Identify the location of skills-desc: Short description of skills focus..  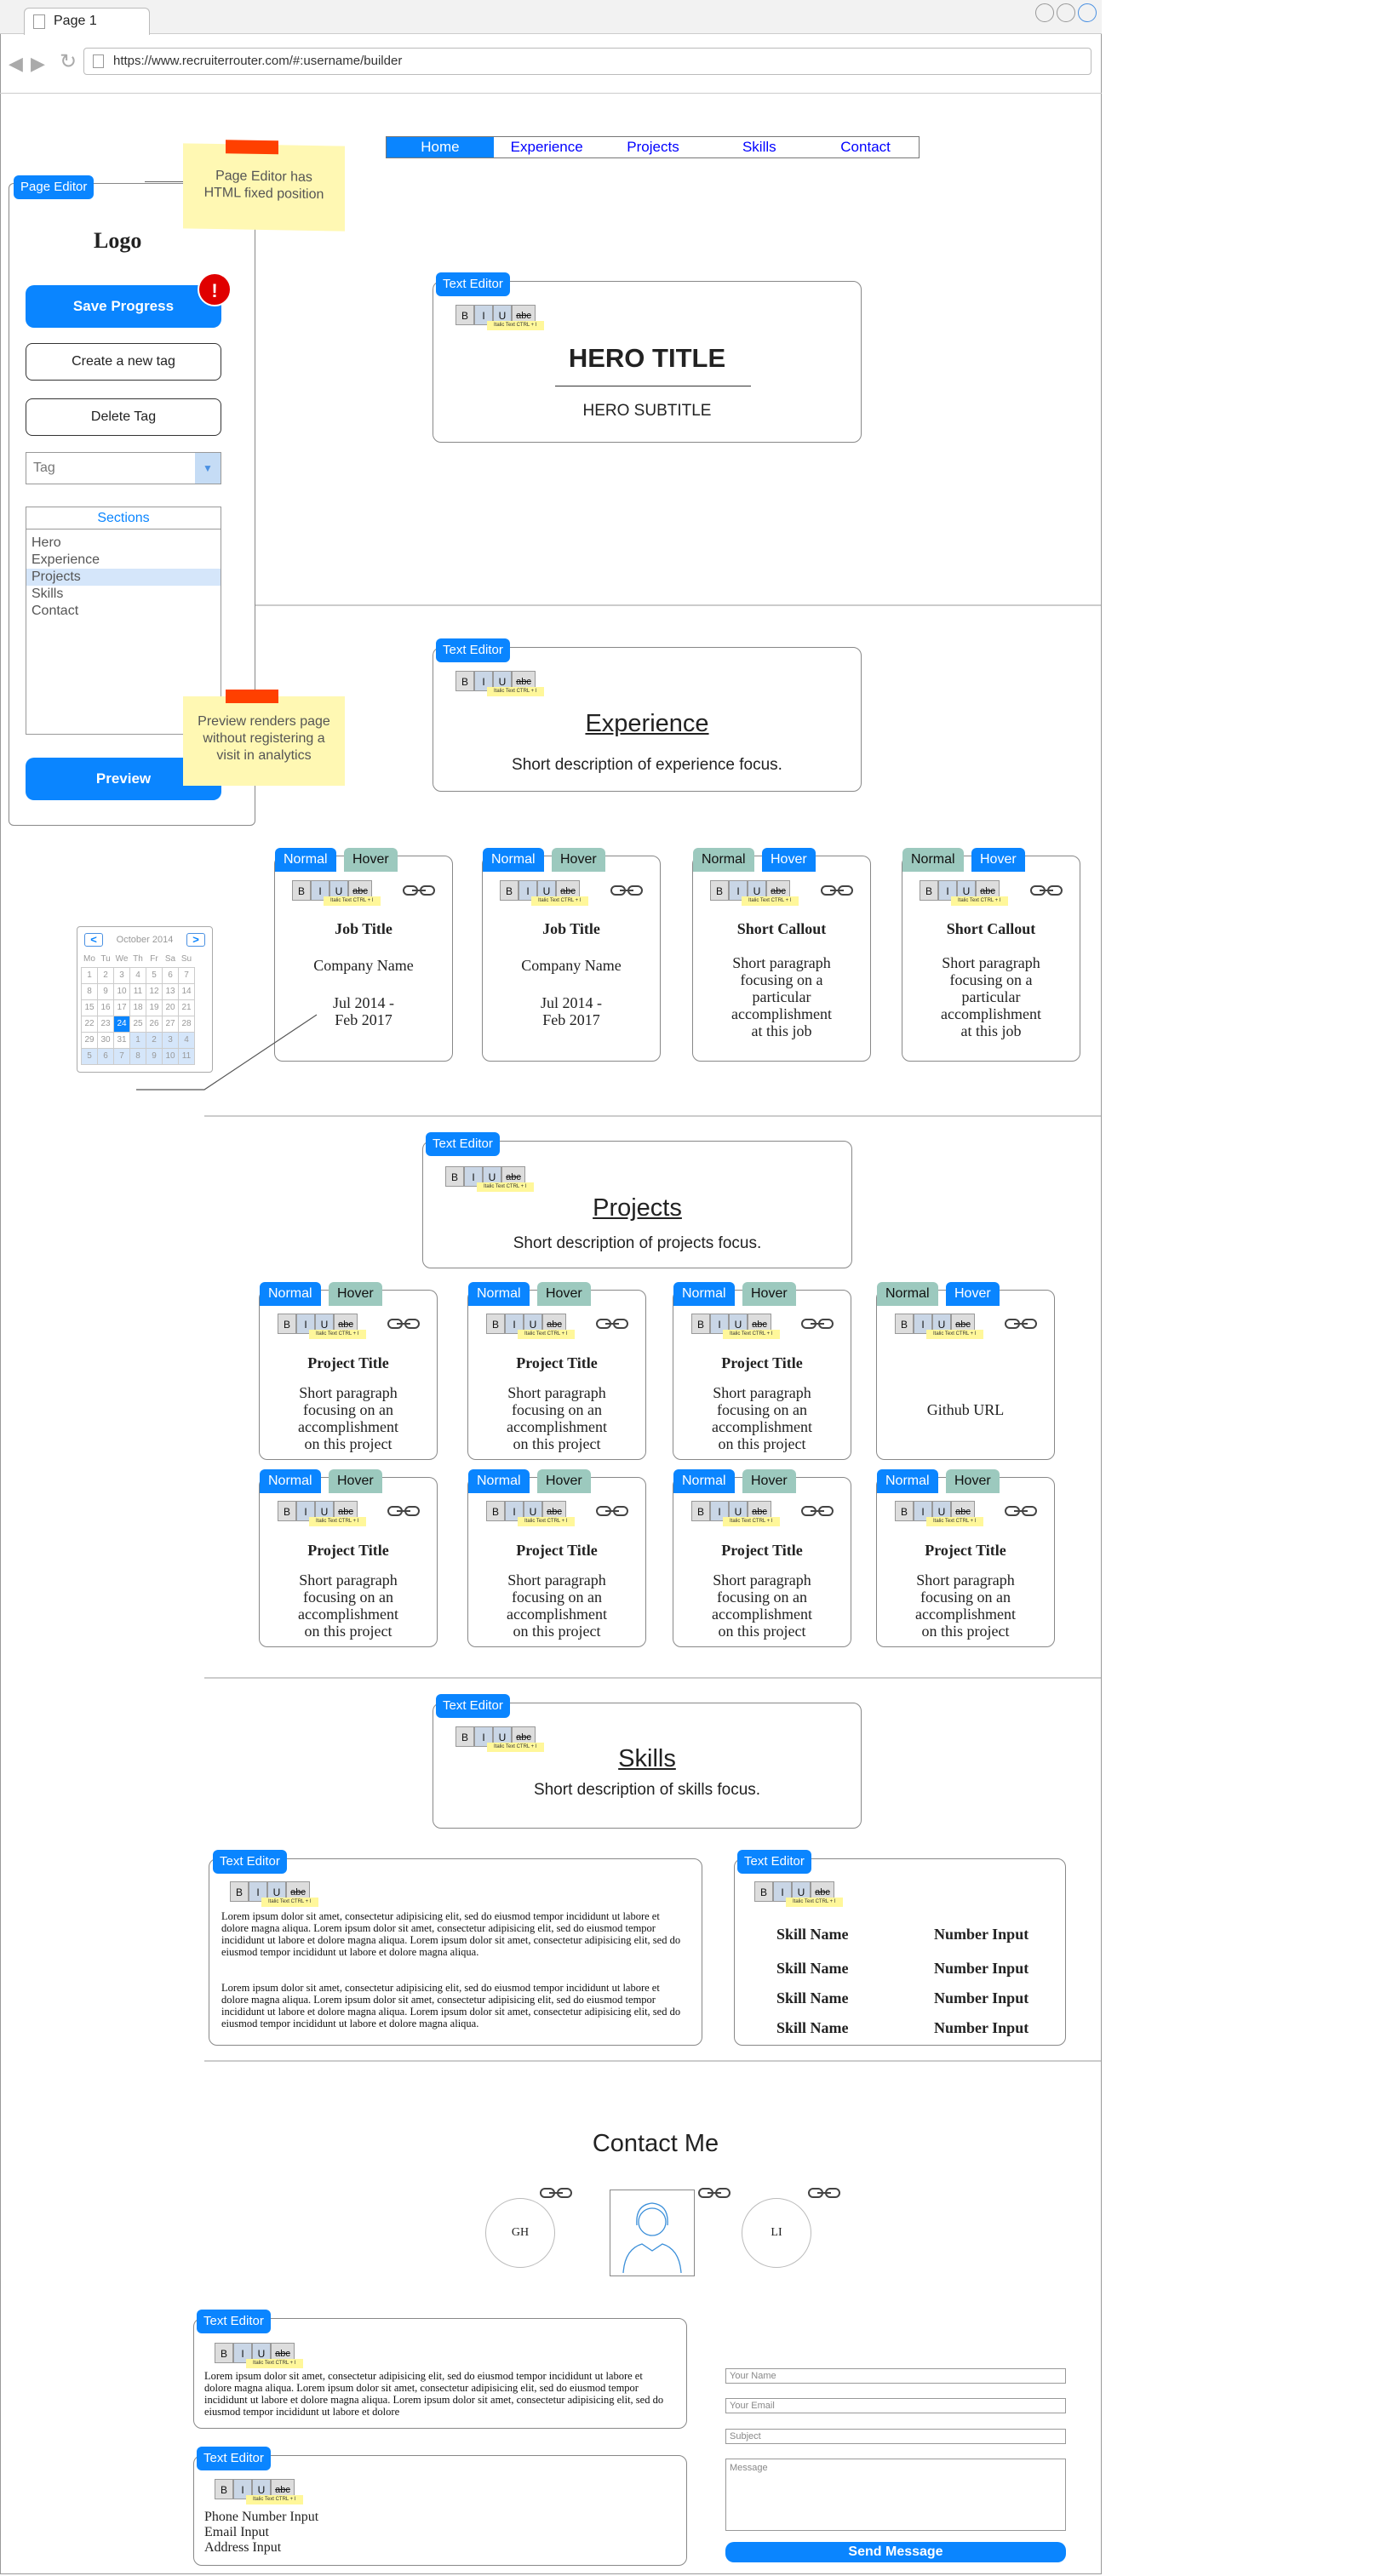
(647, 1790).